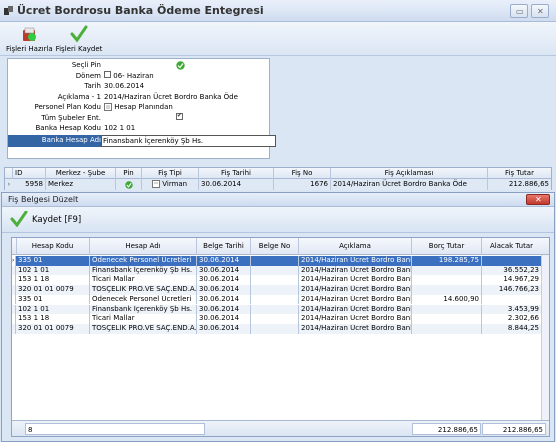 This screenshot has height=442, width=556. Describe the element at coordinates (53, 309) in the screenshot. I see `cell-kod: 102 1 01` at that location.